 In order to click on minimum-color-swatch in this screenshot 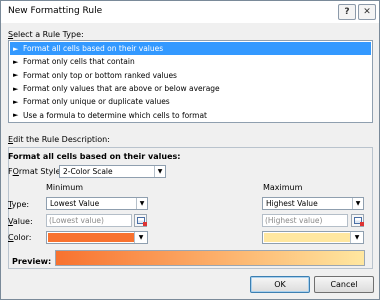, I will do `click(91, 237)`.